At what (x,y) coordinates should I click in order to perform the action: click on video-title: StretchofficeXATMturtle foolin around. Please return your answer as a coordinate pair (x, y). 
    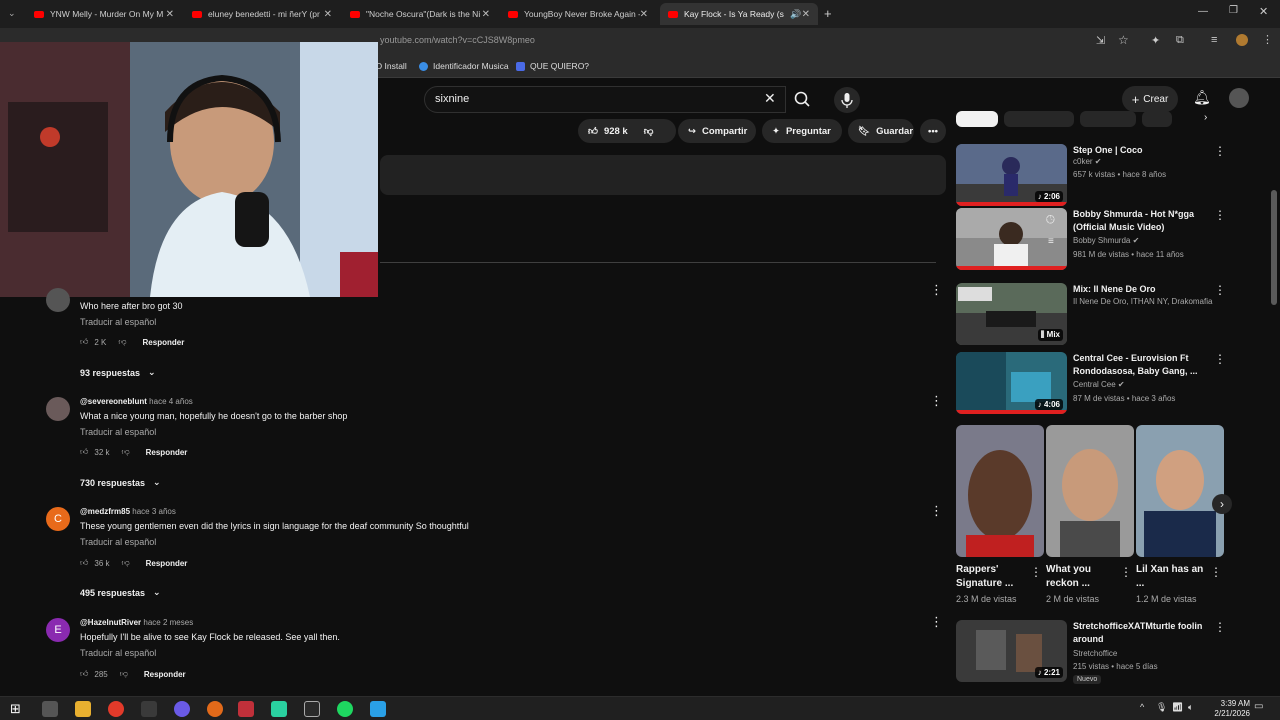
    Looking at the image, I should click on (1142, 633).